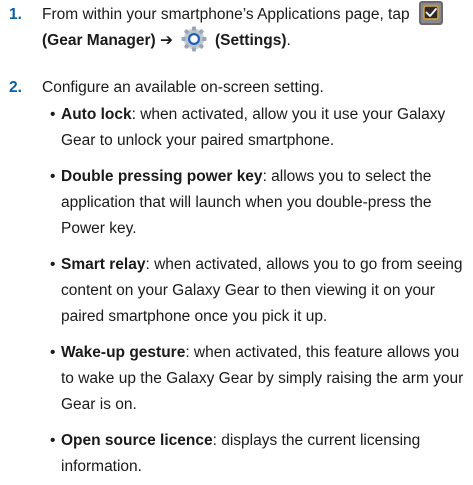 This screenshot has height=485, width=473. Describe the element at coordinates (15, 14) in the screenshot. I see `step-number: 1.` at that location.